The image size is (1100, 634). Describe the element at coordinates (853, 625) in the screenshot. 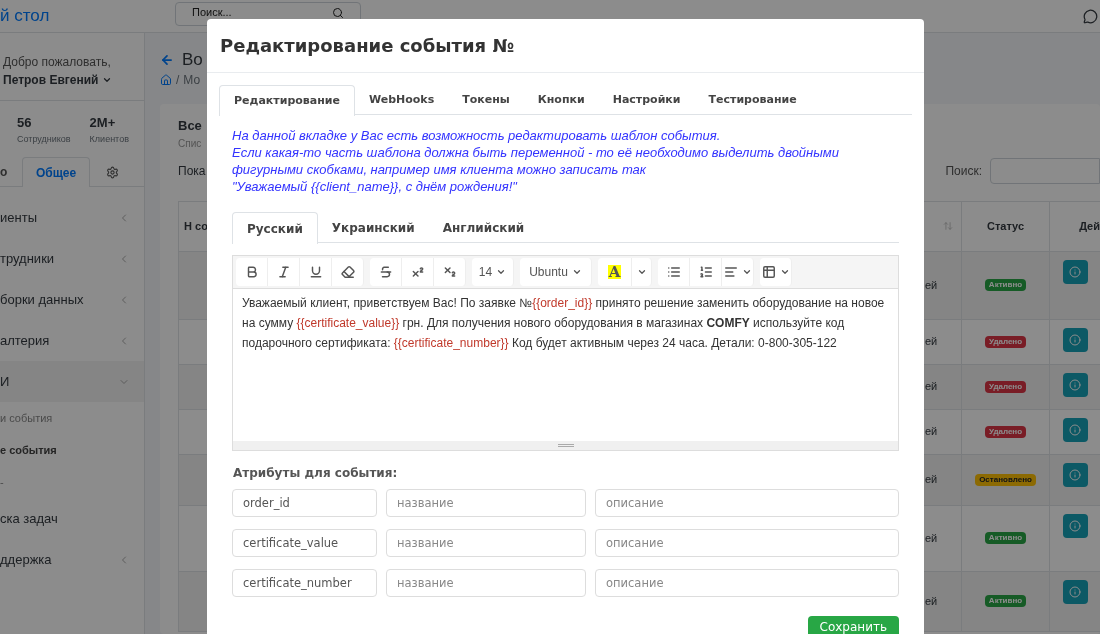

I see `save-button: Сохранить` at that location.